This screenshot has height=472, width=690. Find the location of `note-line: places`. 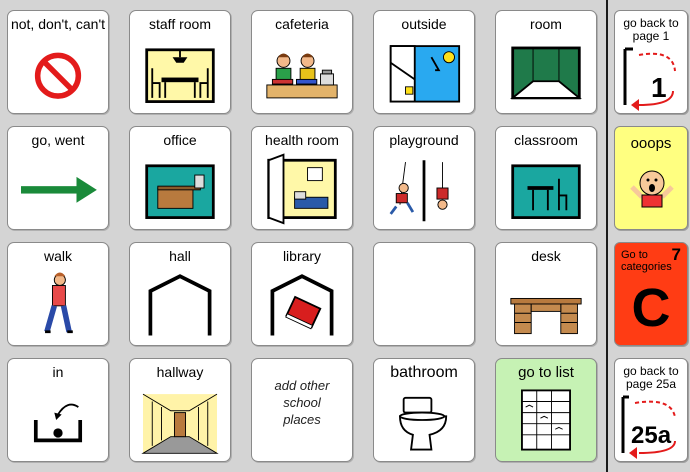

note-line: places is located at coordinates (302, 419).